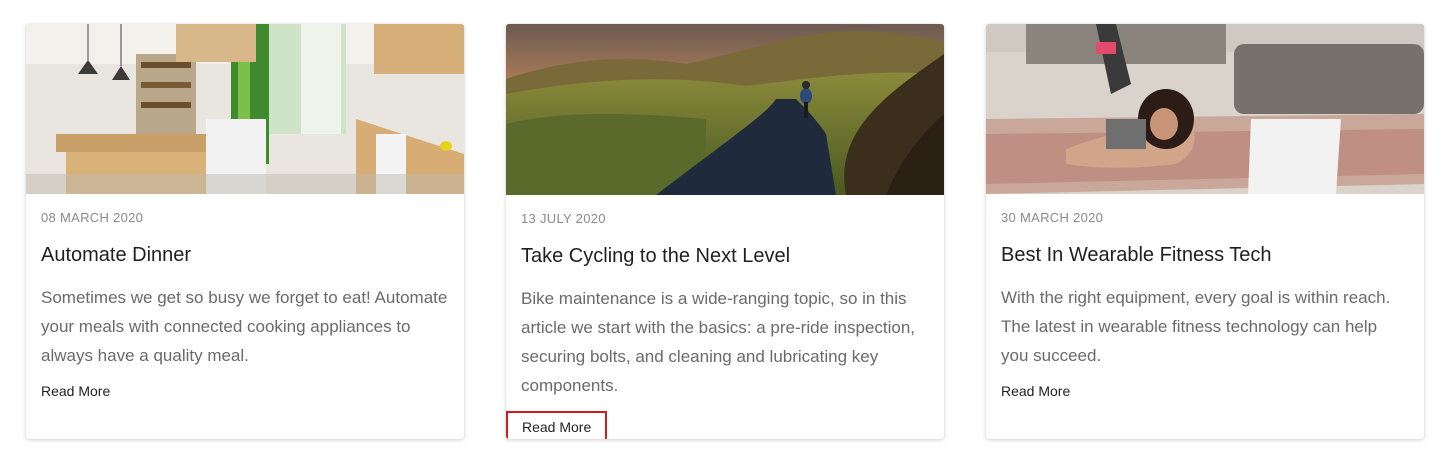 The height and width of the screenshot is (464, 1449). I want to click on post-date: 08 MARCH 2020, so click(92, 217).